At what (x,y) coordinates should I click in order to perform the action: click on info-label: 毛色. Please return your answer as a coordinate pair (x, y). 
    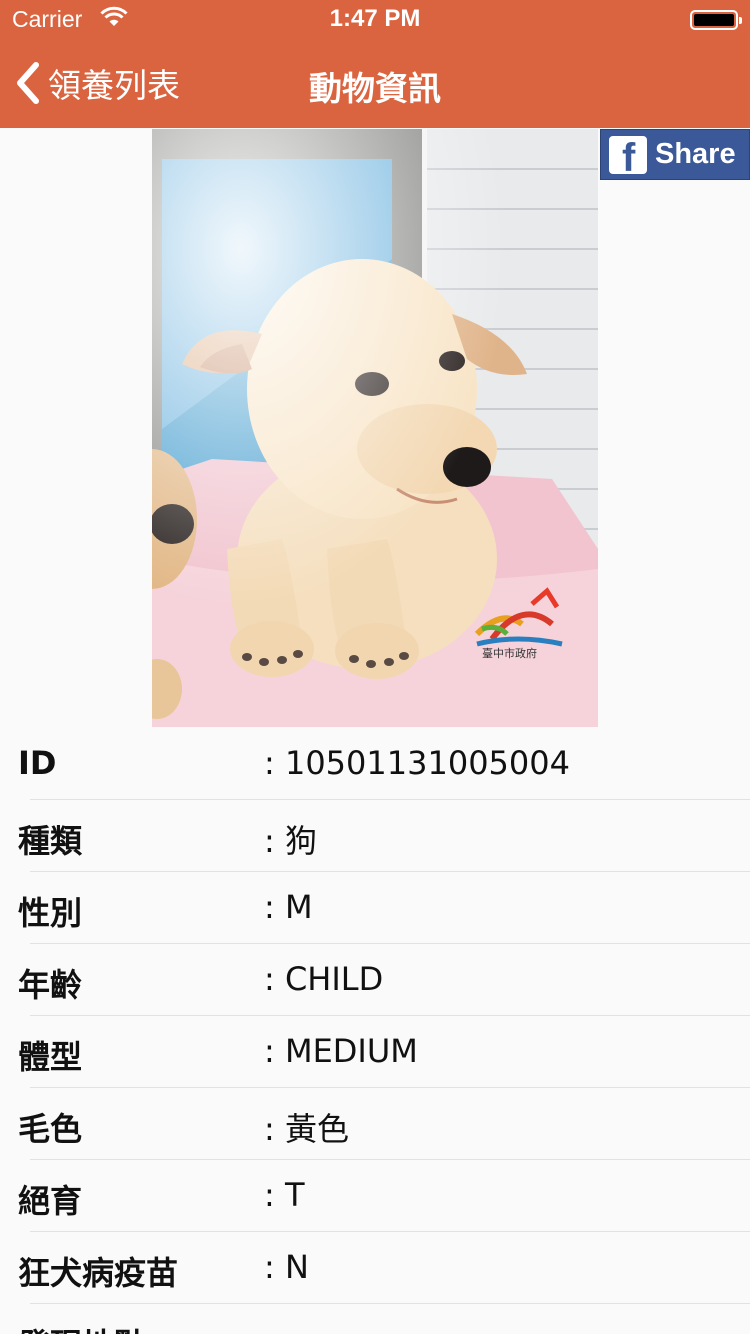
    Looking at the image, I should click on (50, 1129).